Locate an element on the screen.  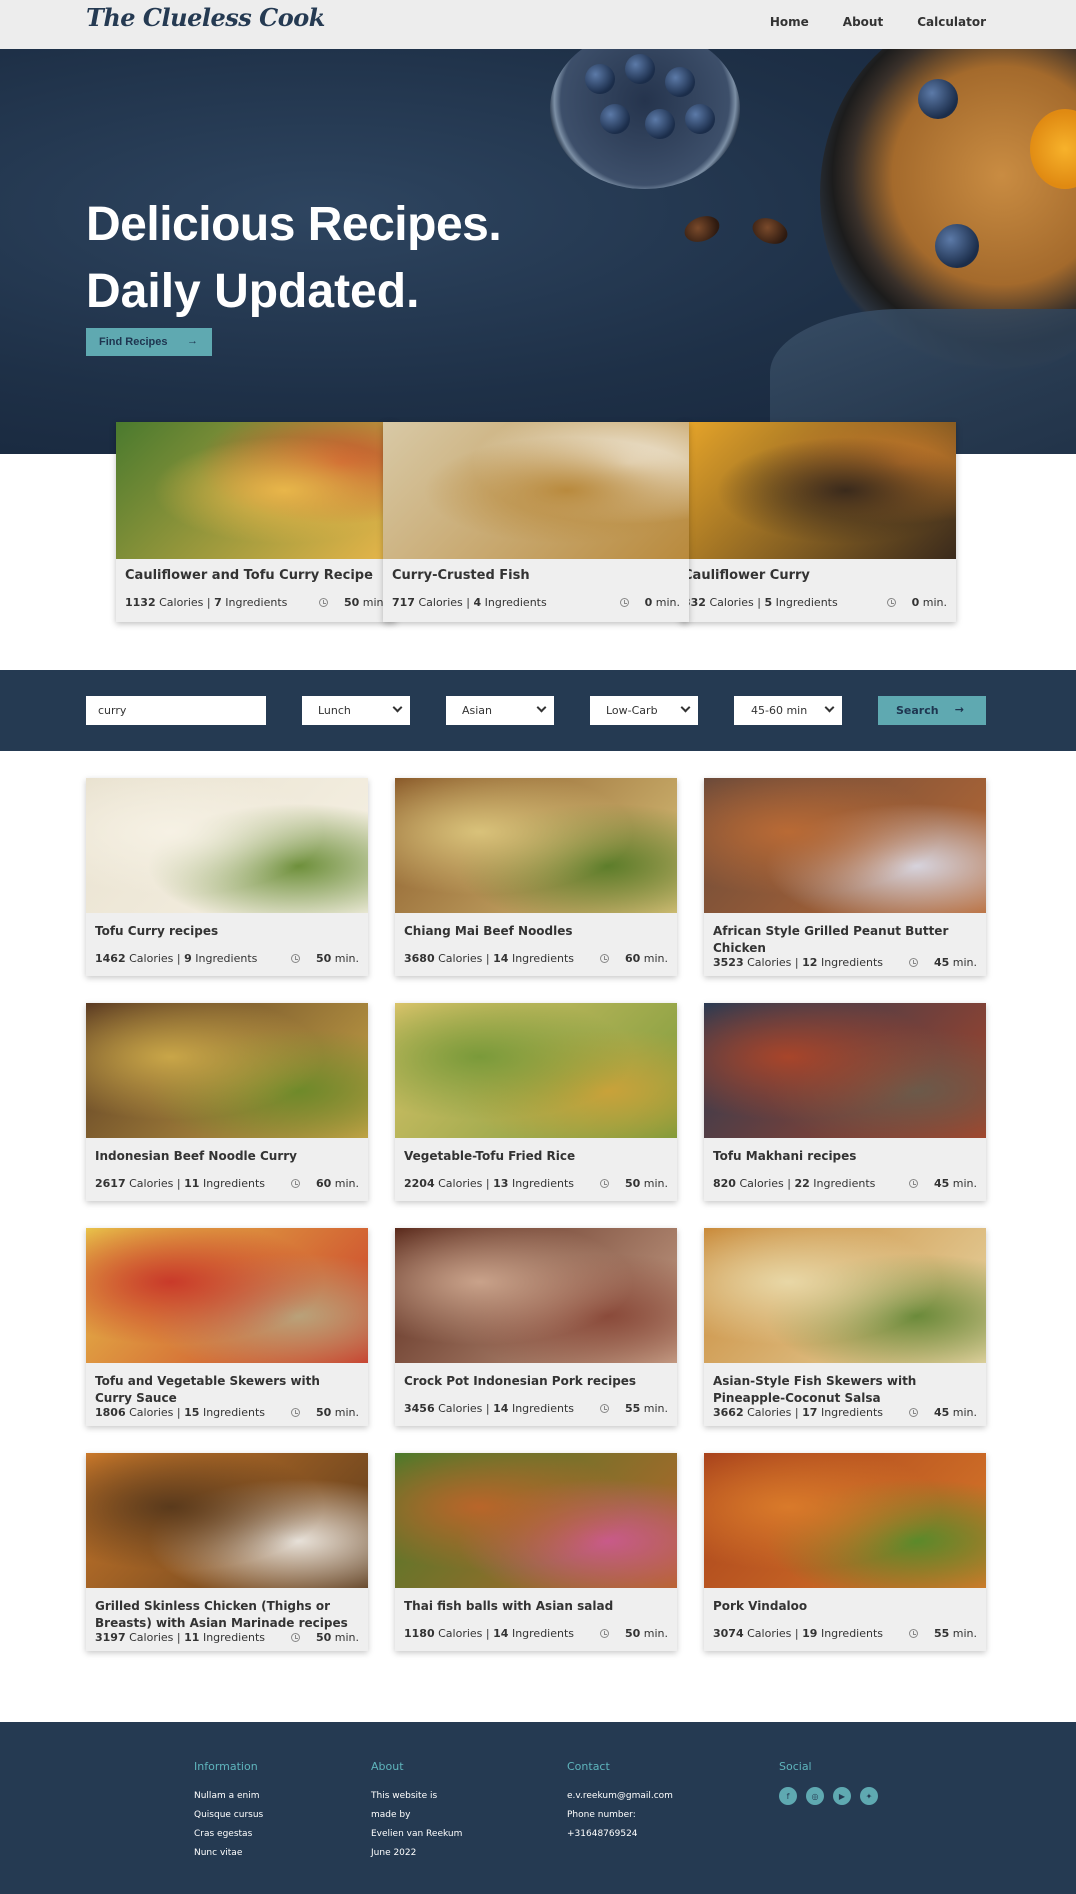
nav-about-link: About is located at coordinates (863, 22).